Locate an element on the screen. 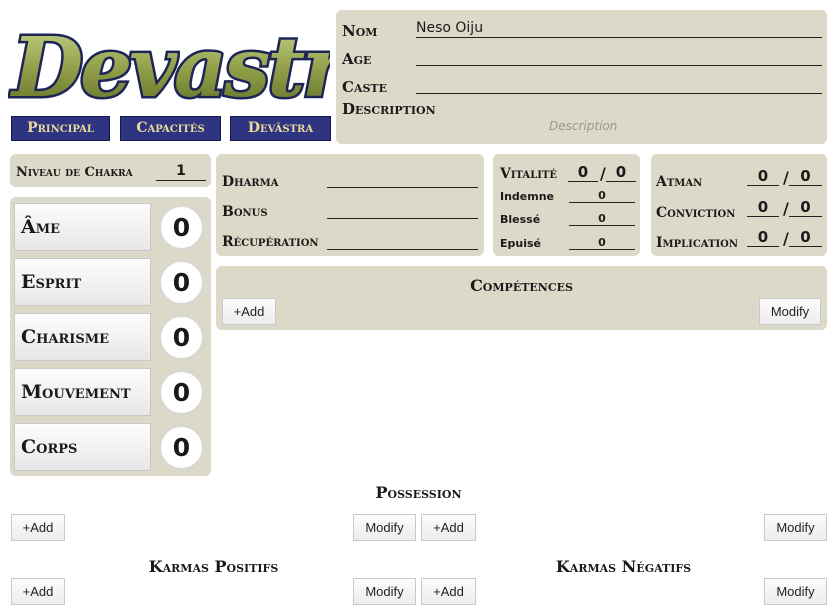 Image resolution: width=837 pixels, height=615 pixels. attribute-charisme-value: 0 is located at coordinates (181, 337).